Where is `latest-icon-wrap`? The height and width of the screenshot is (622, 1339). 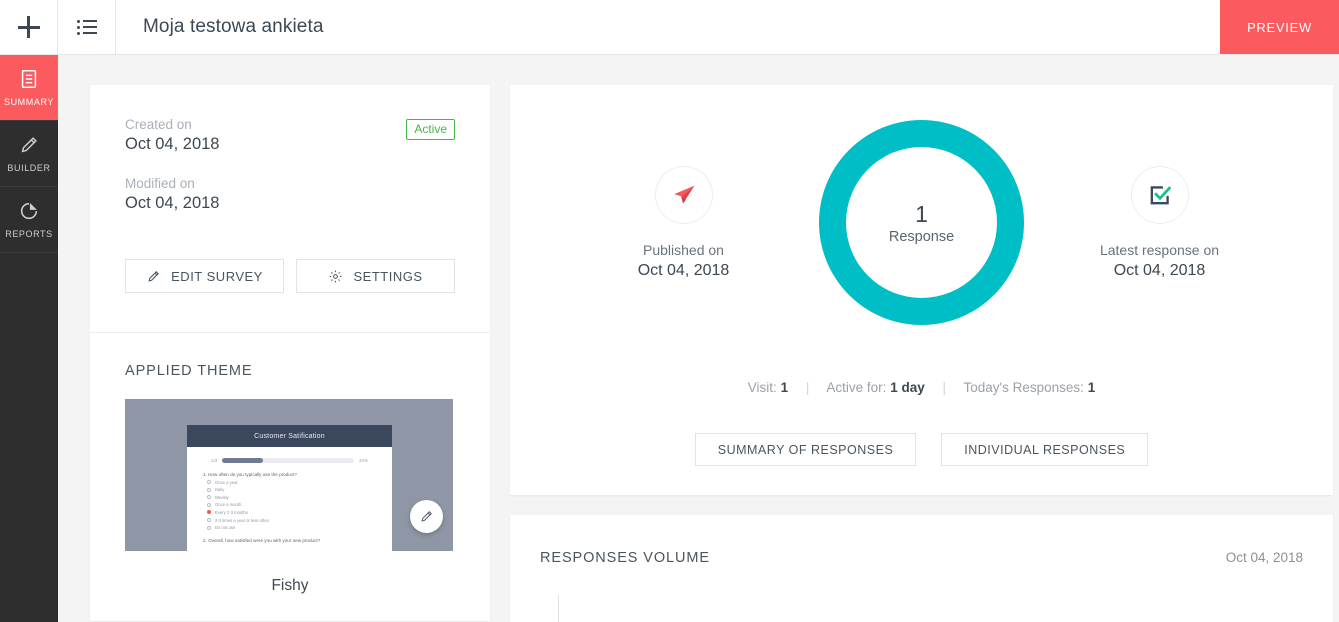 latest-icon-wrap is located at coordinates (1159, 194).